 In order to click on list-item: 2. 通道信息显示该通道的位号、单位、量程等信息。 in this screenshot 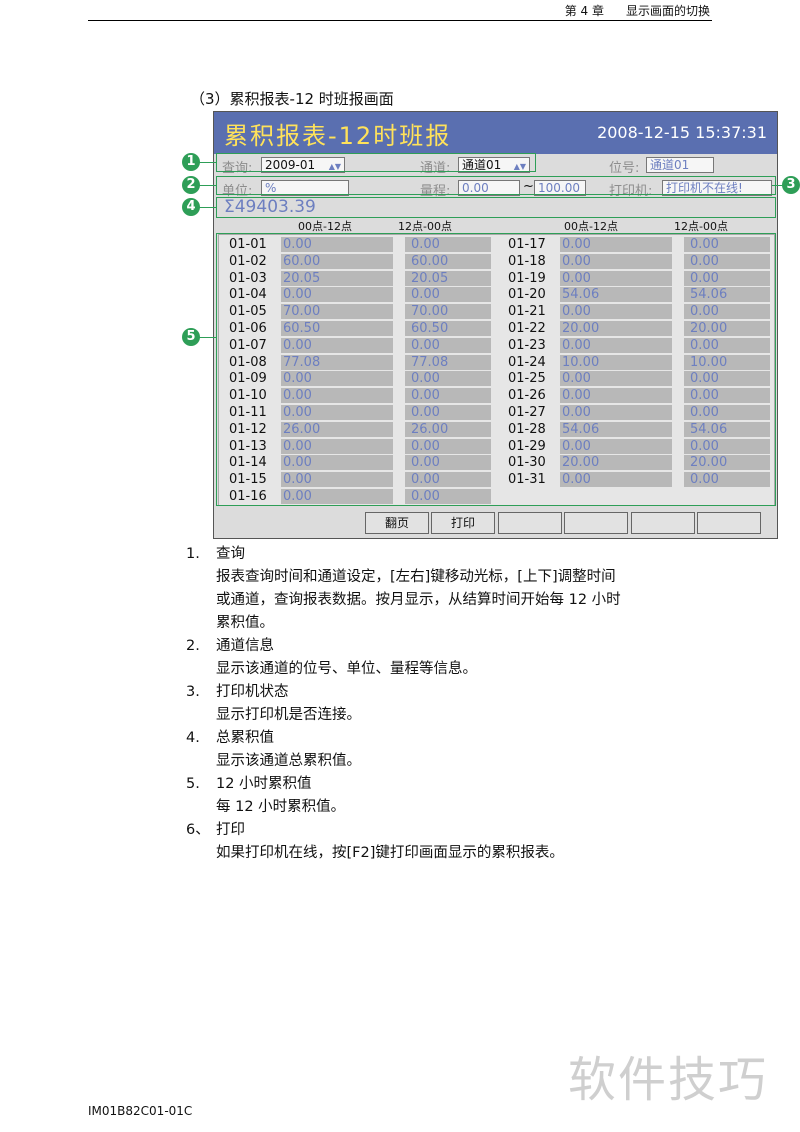, I will do `click(466, 658)`.